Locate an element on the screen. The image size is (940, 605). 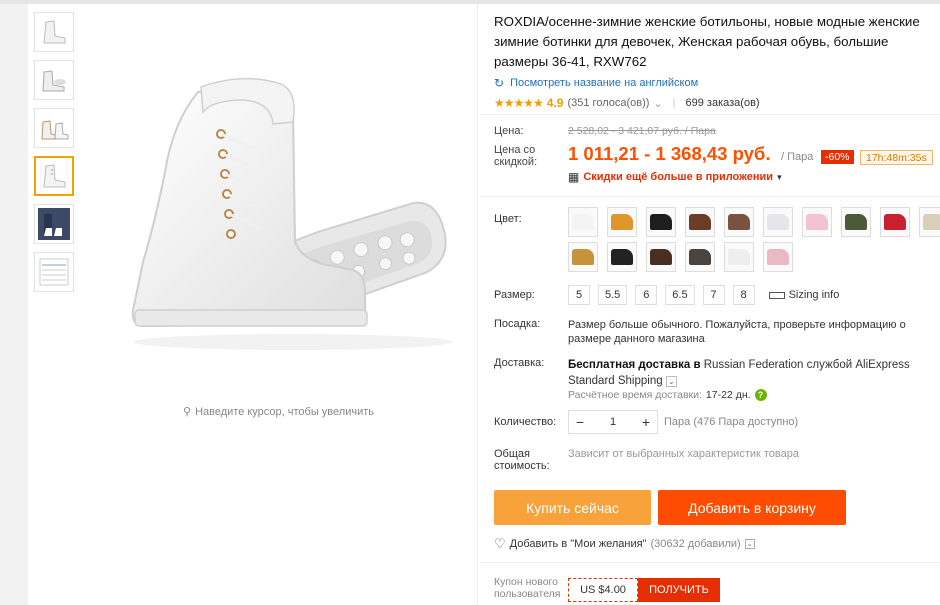
price-label: Цена: is located at coordinates (509, 131).